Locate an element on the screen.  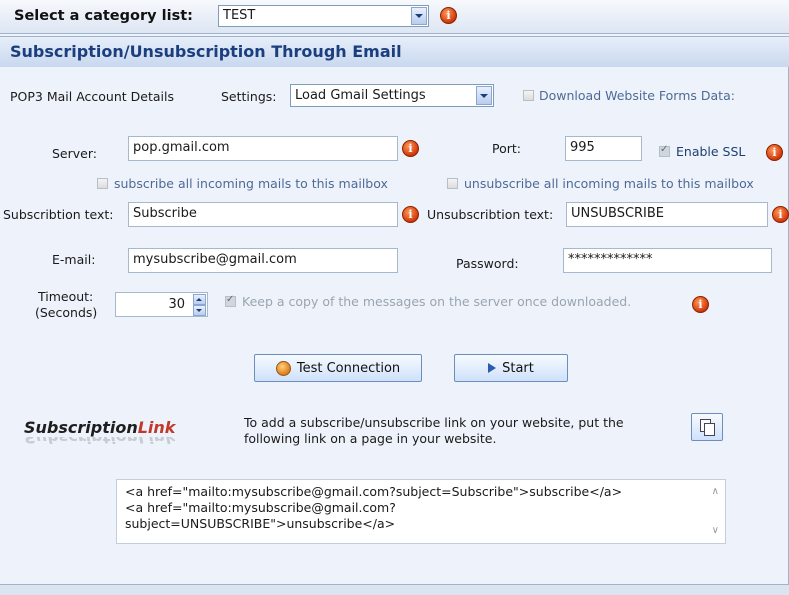
port-input: 995 is located at coordinates (603, 148).